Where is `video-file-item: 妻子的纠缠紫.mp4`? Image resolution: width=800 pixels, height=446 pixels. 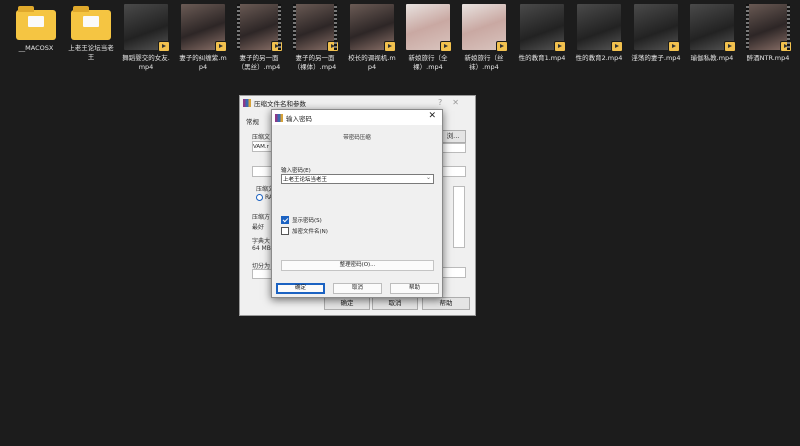
video-file-item: 妻子的纠缠紫.mp4 is located at coordinates (203, 37).